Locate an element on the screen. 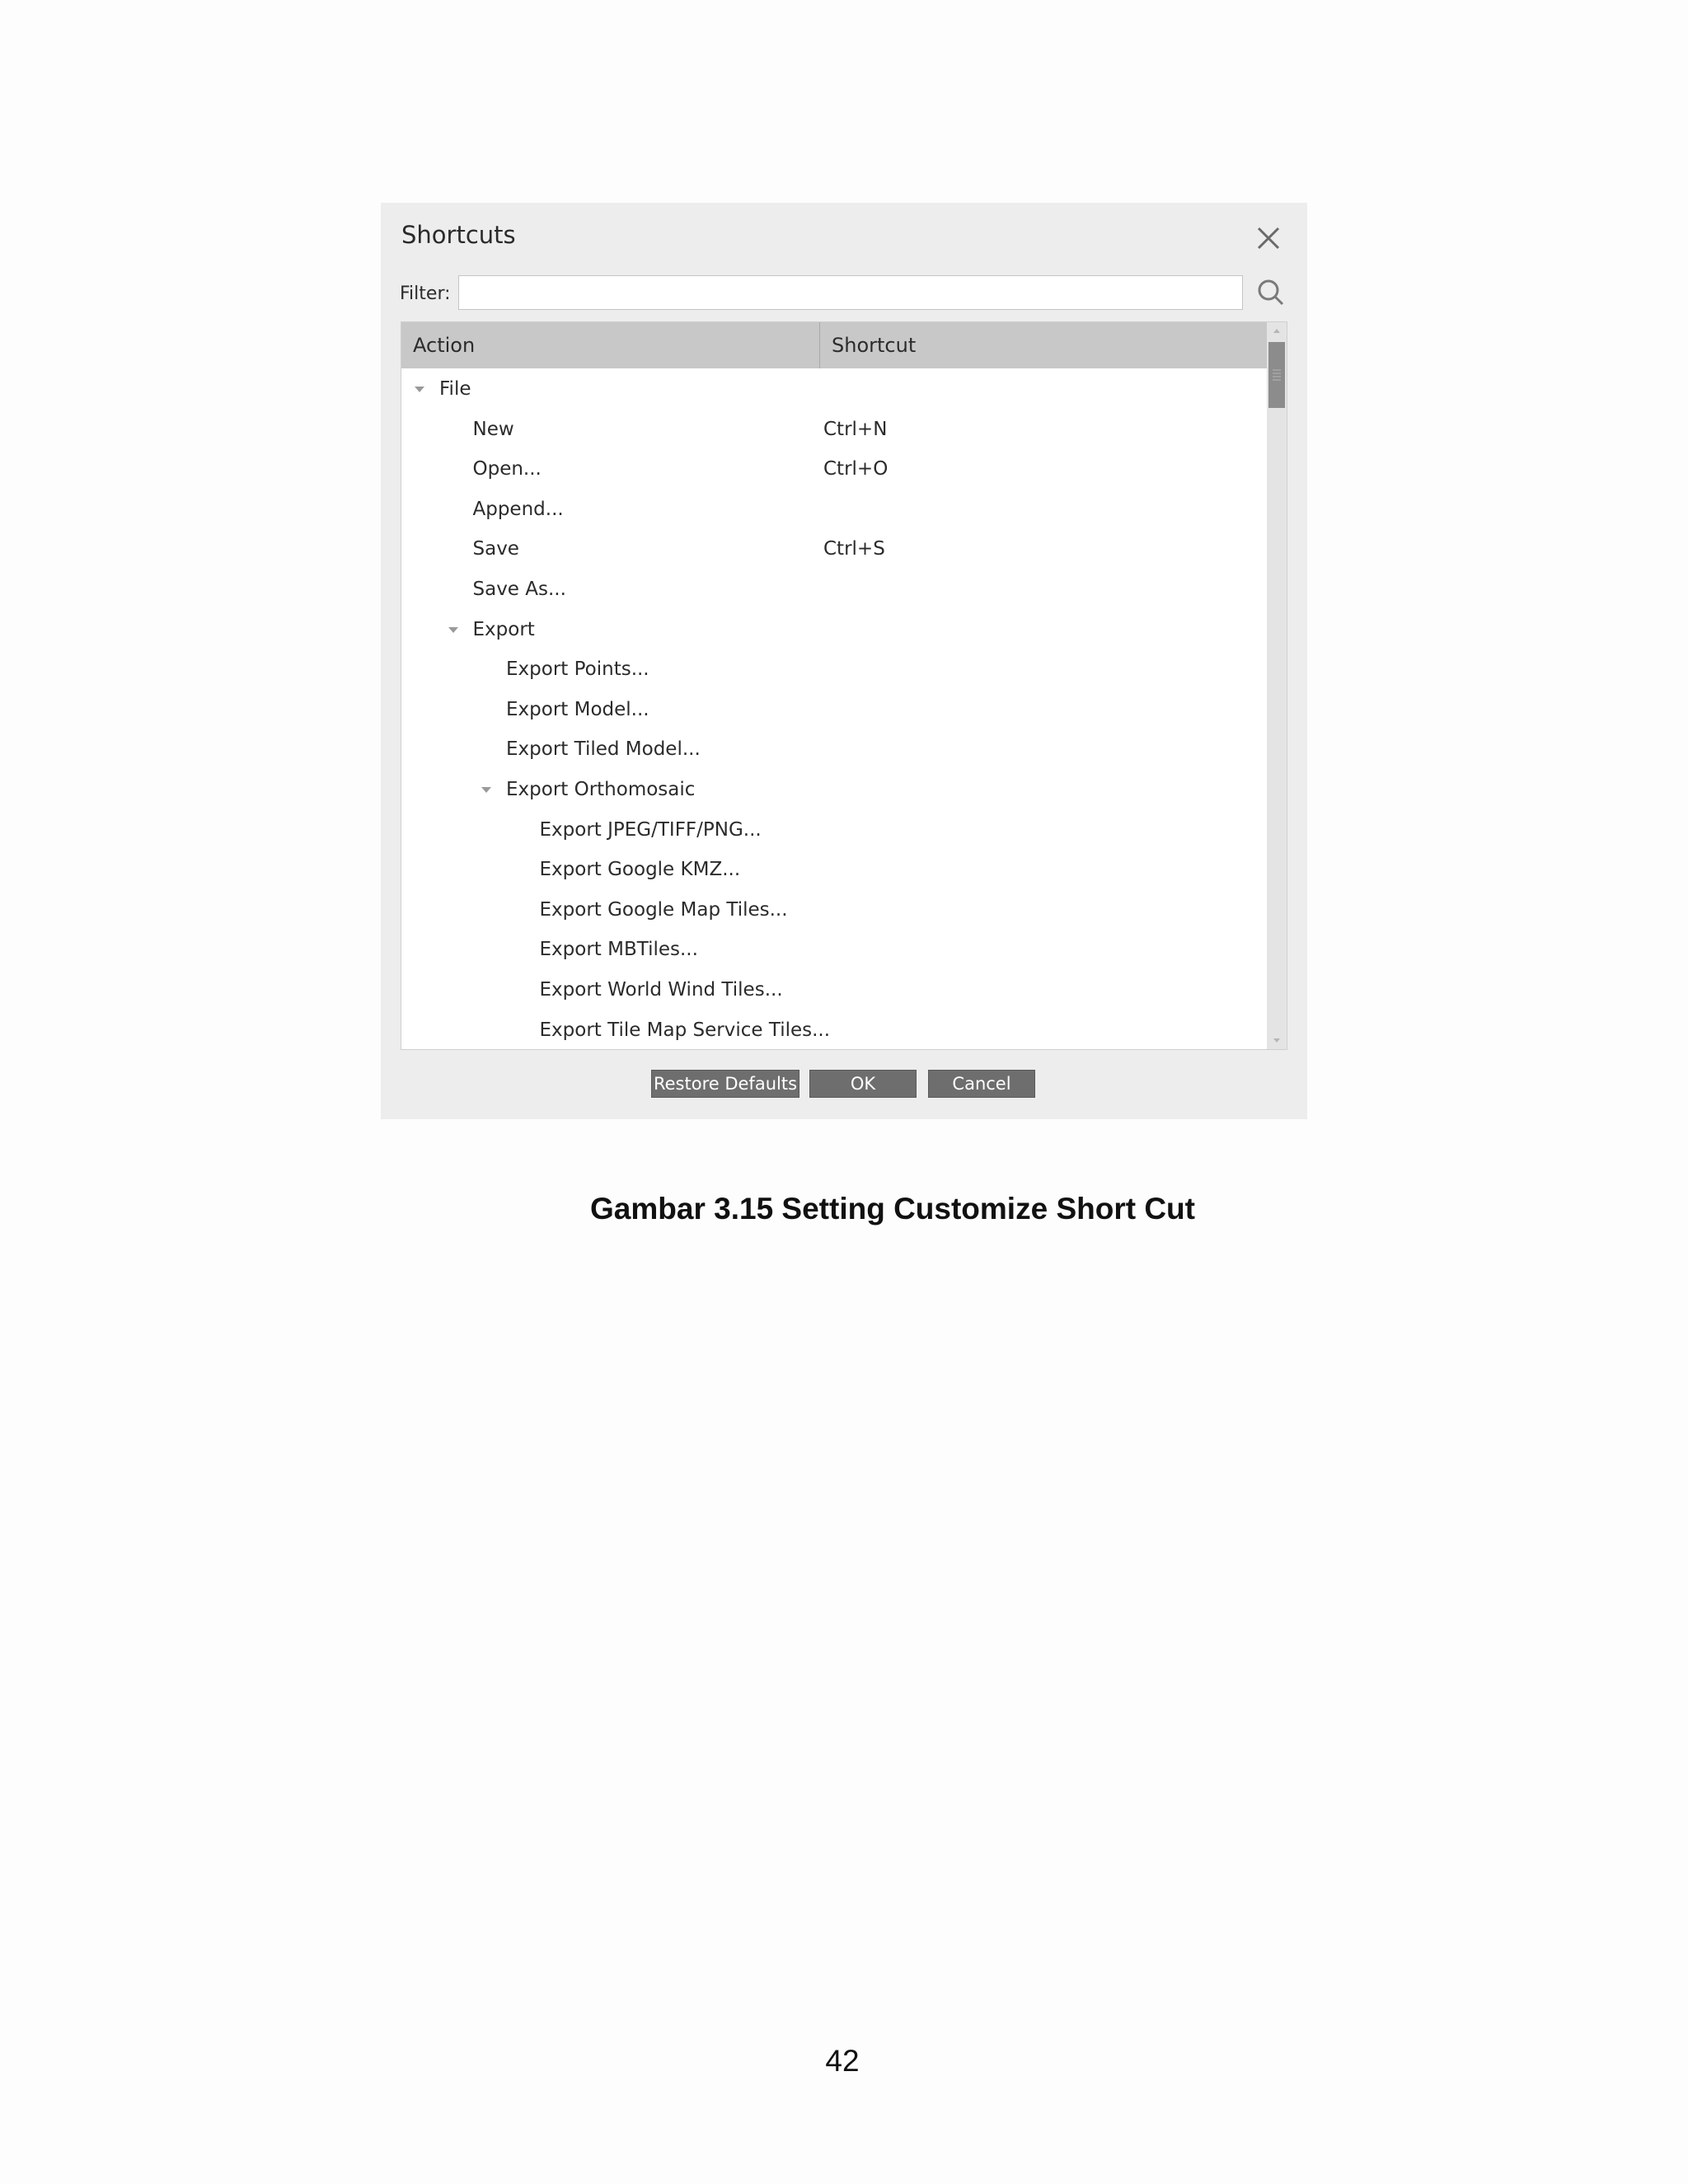 This screenshot has width=1688, height=2184. scroll-down-arrow-icon is located at coordinates (1277, 1040).